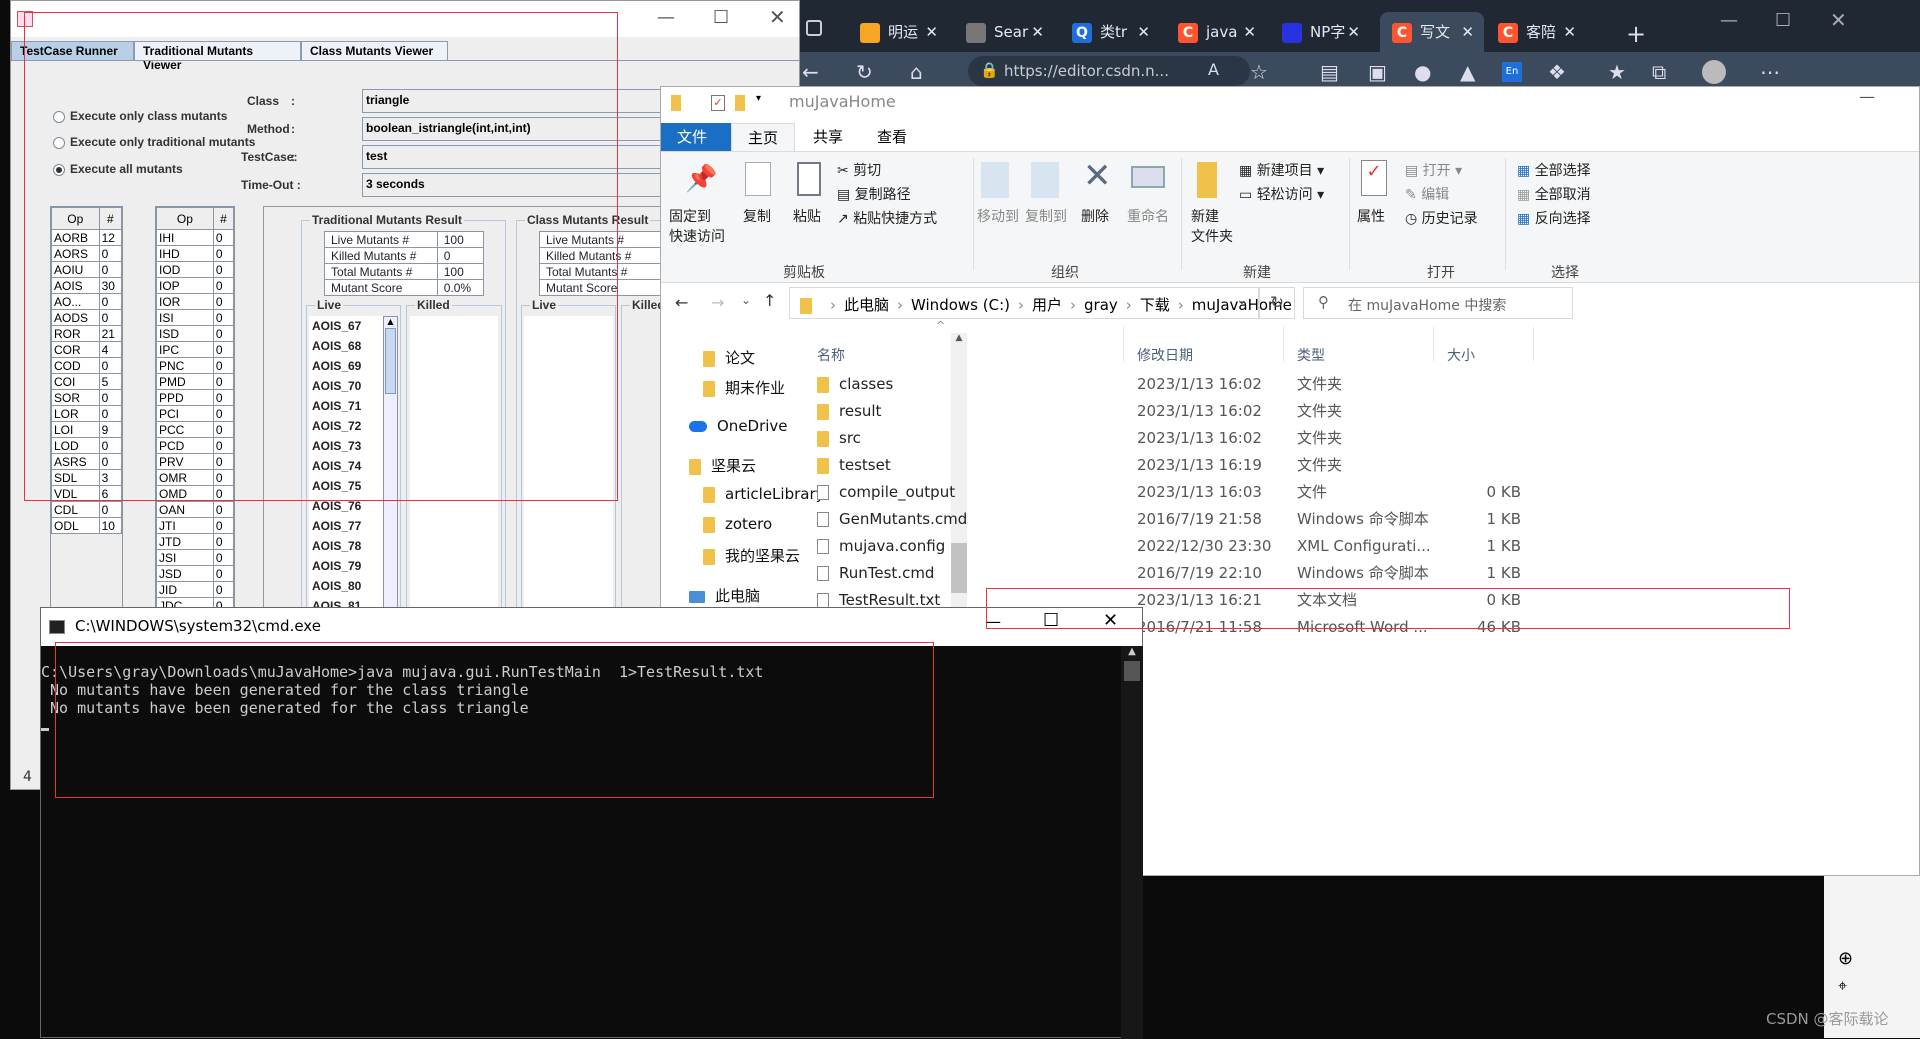 This screenshot has width=1920, height=1039. I want to click on copy-path-button: ▤ 复制路径, so click(874, 194).